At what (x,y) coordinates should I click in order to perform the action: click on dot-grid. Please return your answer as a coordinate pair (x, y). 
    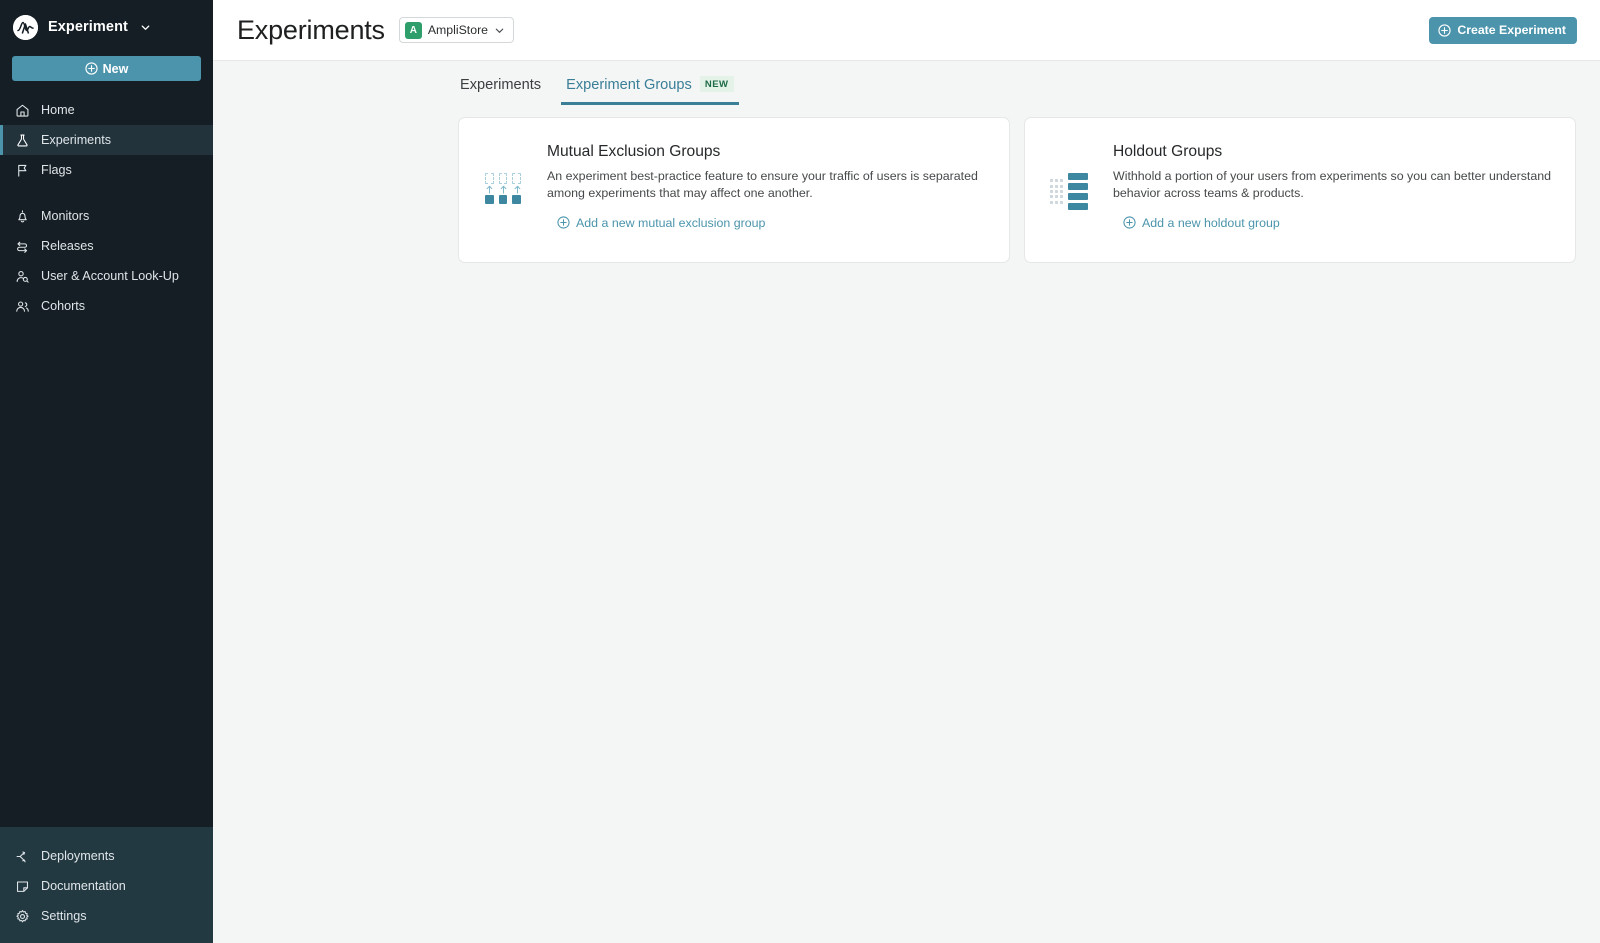
    Looking at the image, I should click on (1056, 191).